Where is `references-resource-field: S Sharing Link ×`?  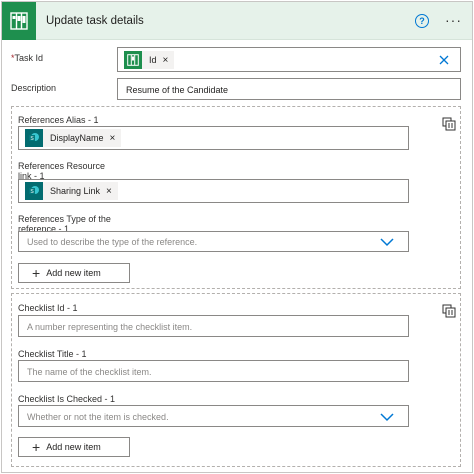 references-resource-field: S Sharing Link × is located at coordinates (213, 191).